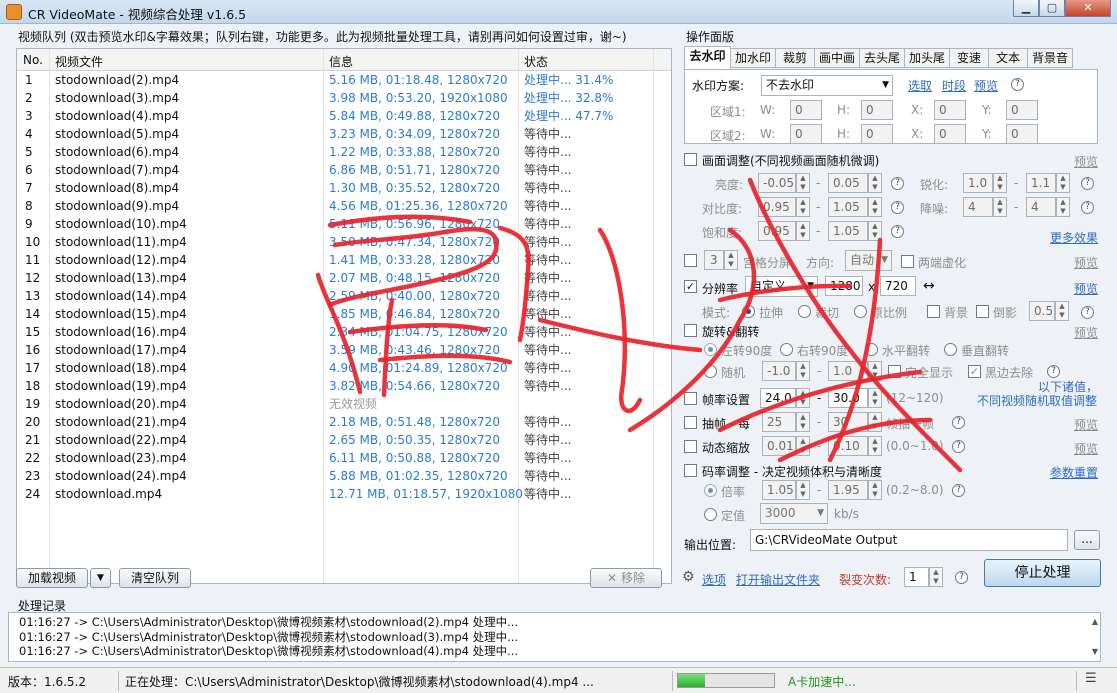  What do you see at coordinates (753, 58) in the screenshot?
I see `tab-2: 加水印` at bounding box center [753, 58].